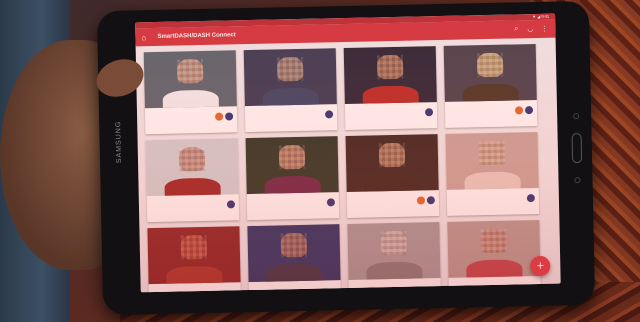  What do you see at coordinates (577, 148) in the screenshot?
I see `home-key` at bounding box center [577, 148].